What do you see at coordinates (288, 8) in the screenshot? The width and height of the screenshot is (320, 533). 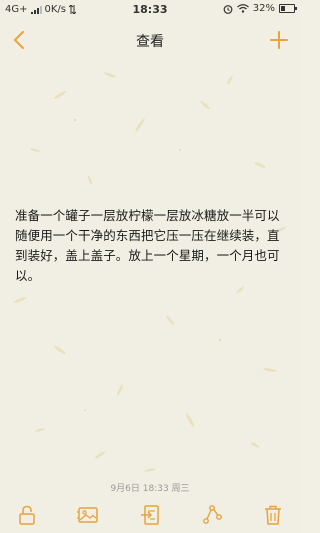 I see `battery-icon` at bounding box center [288, 8].